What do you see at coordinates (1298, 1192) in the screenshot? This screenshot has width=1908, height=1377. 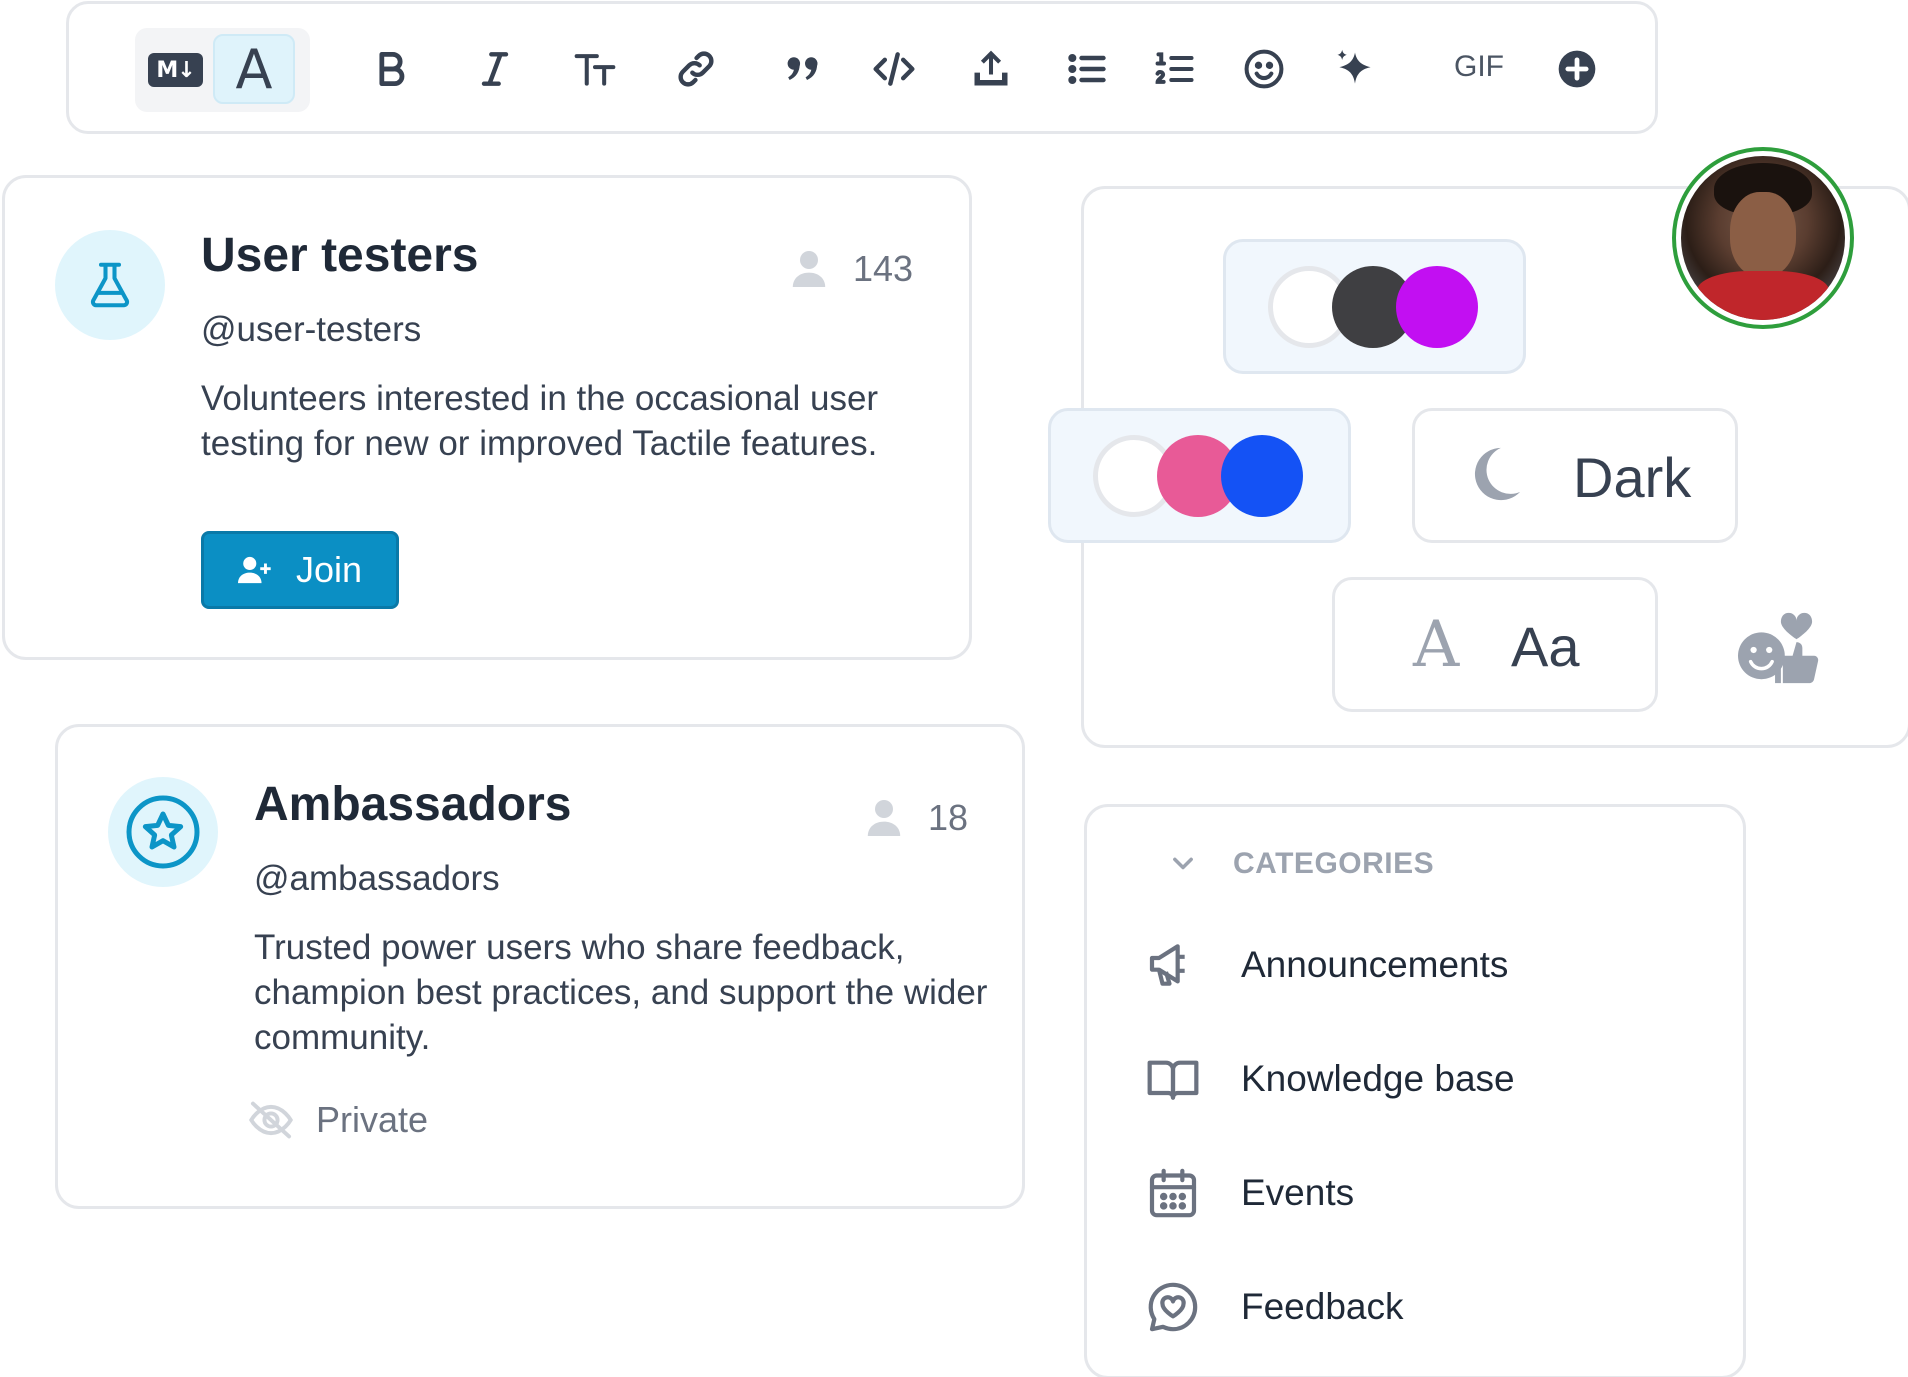 I see `category-label: Events` at bounding box center [1298, 1192].